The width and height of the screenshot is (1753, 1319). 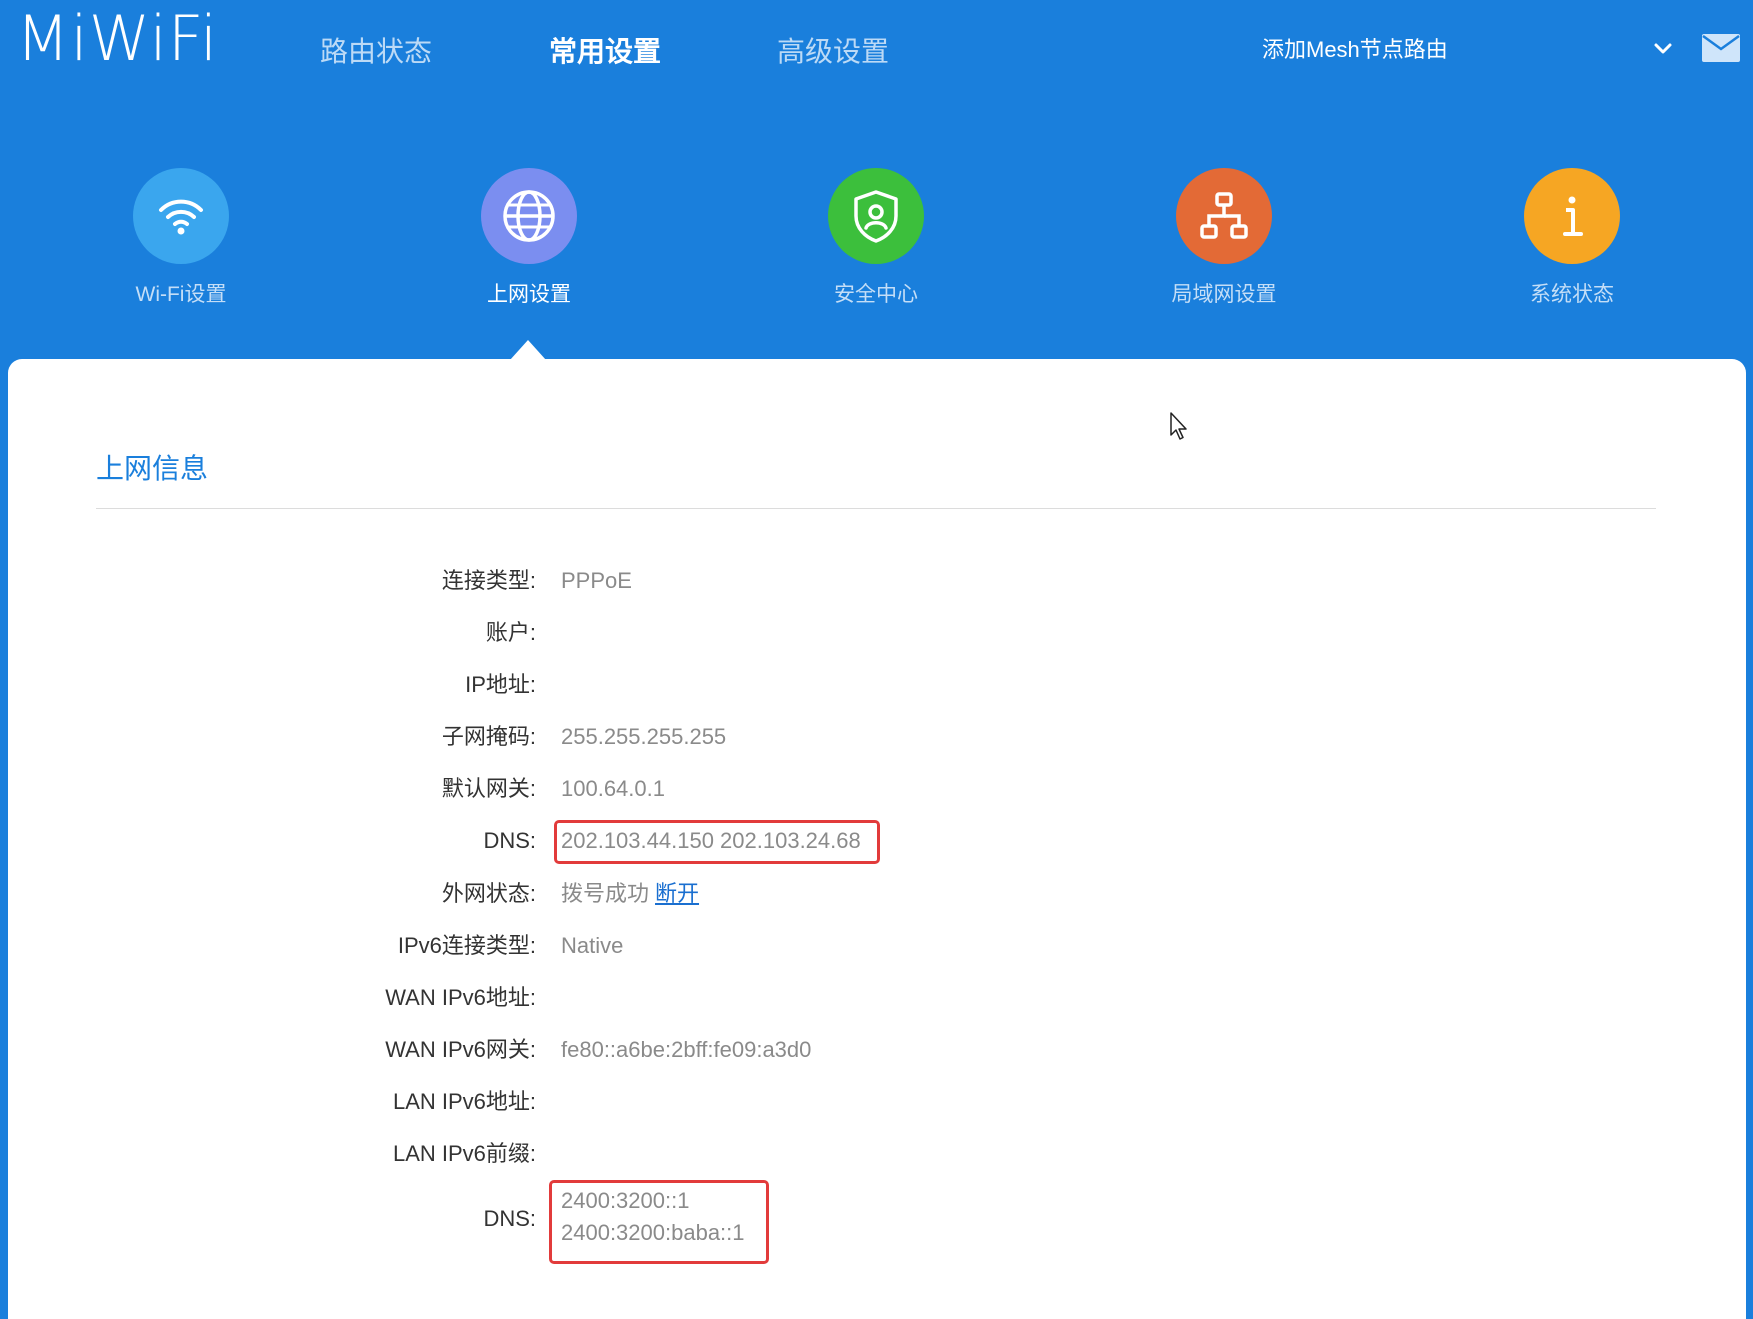 What do you see at coordinates (1178, 426) in the screenshot?
I see `mouse-cursor-icon` at bounding box center [1178, 426].